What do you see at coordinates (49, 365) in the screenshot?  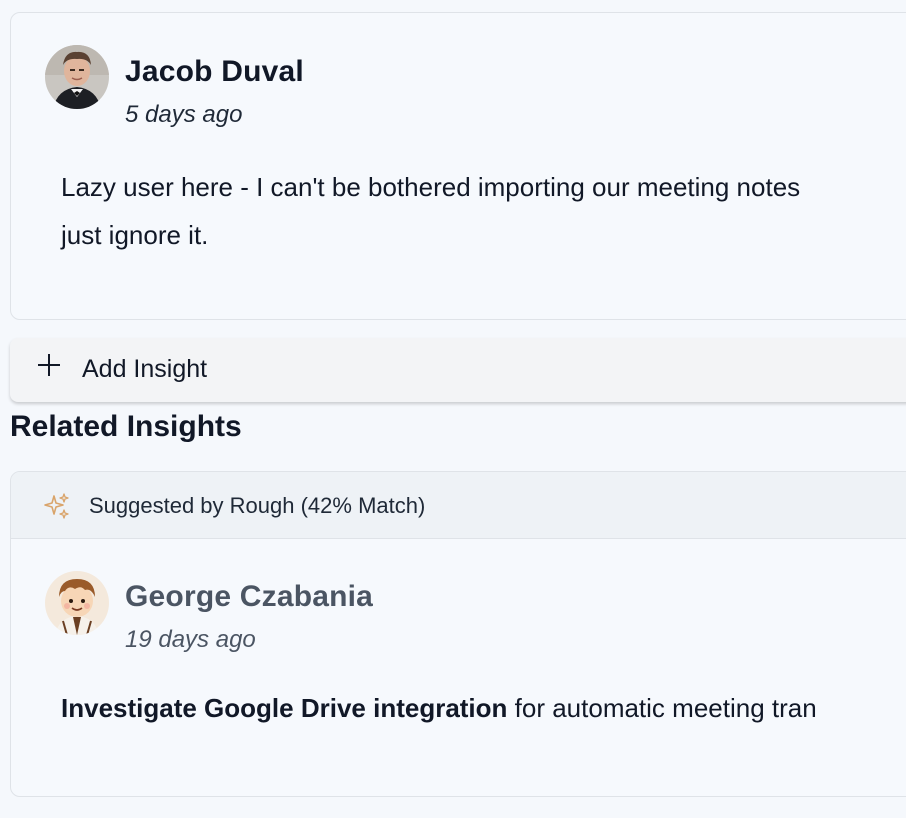 I see `plus-icon` at bounding box center [49, 365].